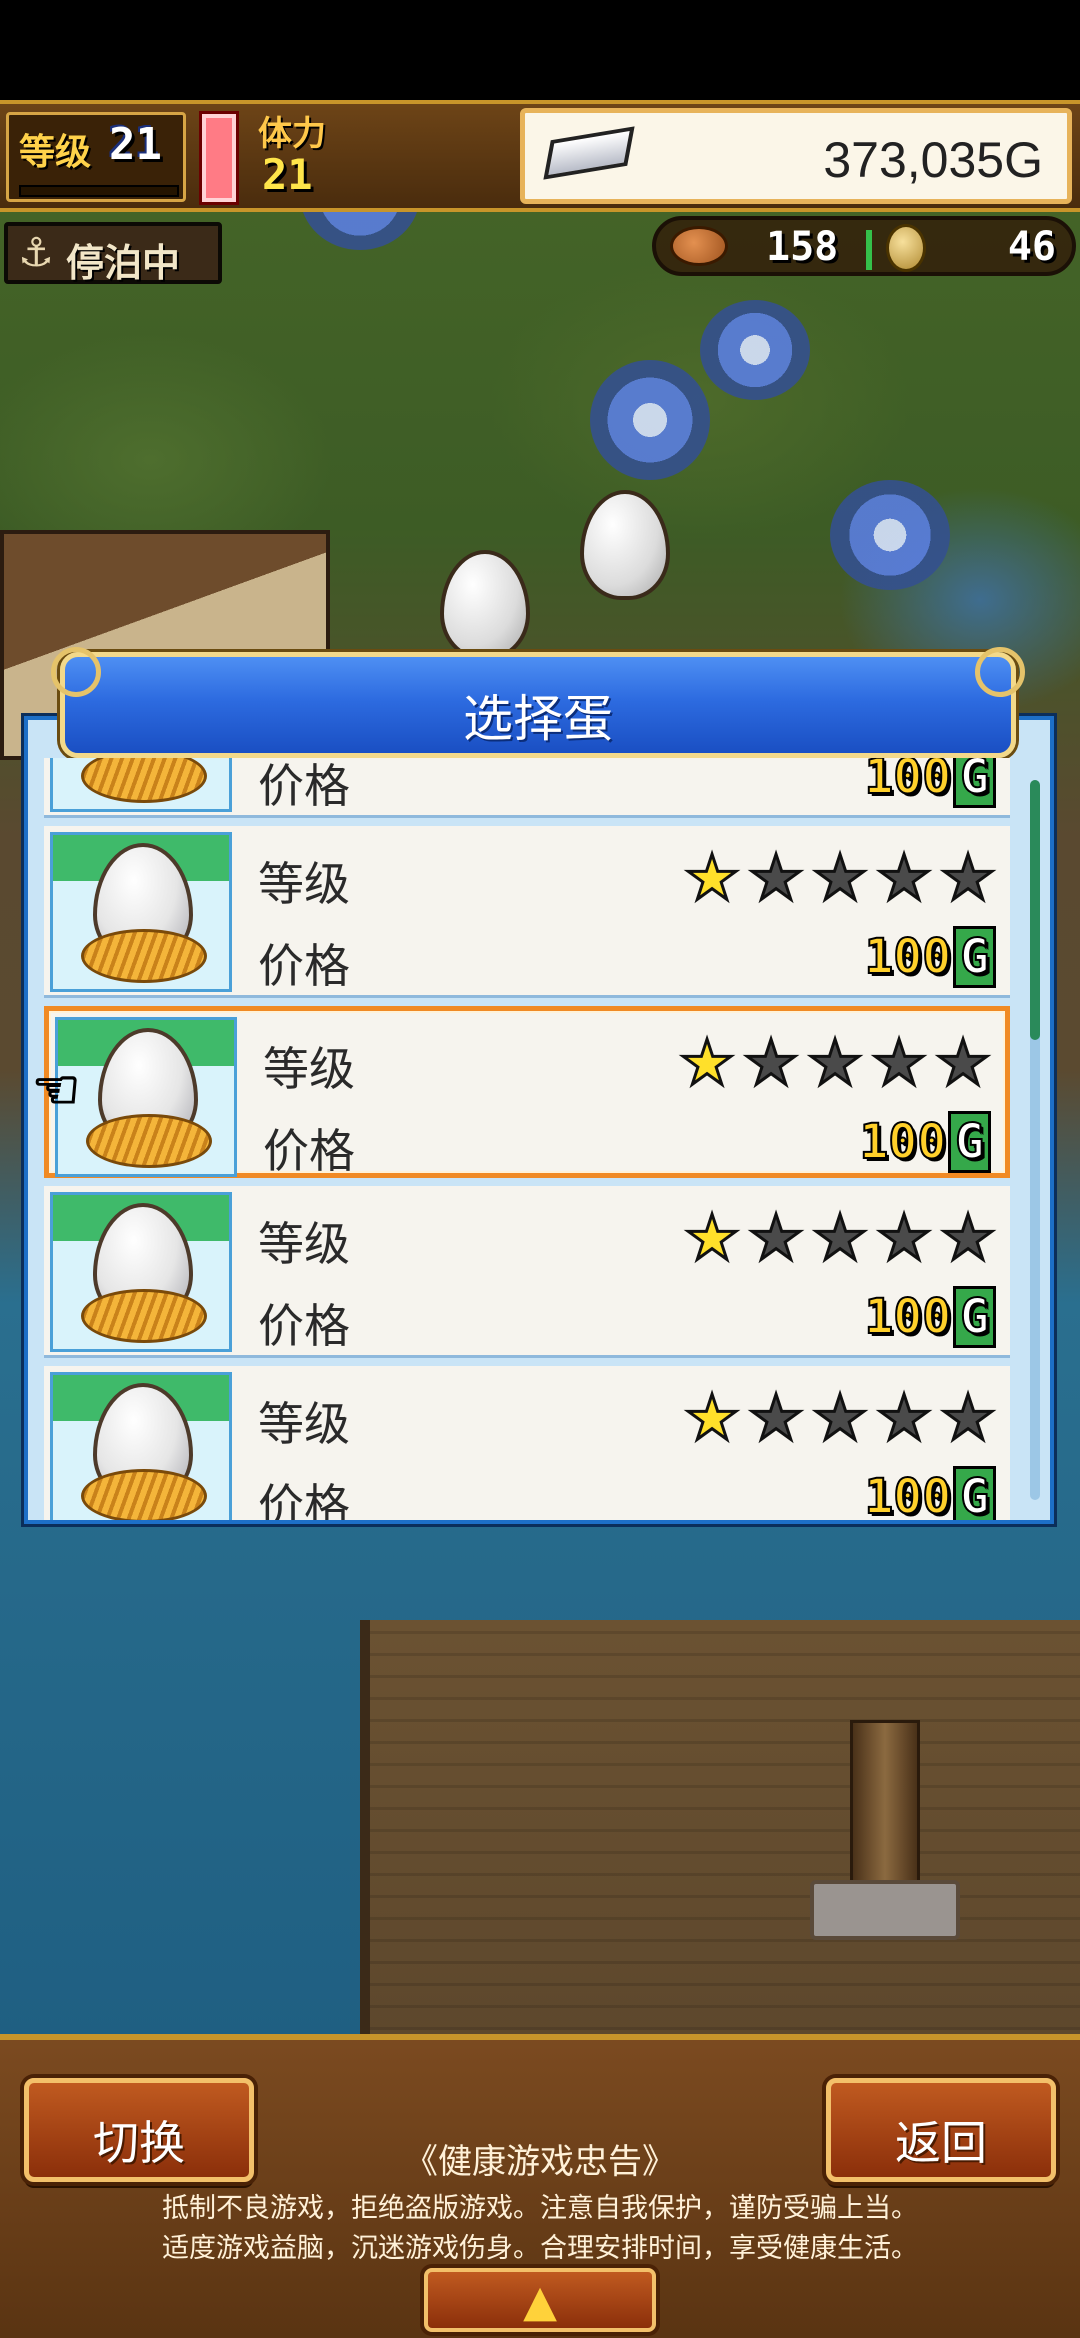 The height and width of the screenshot is (2338, 1080). I want to click on food-icon, so click(699, 246).